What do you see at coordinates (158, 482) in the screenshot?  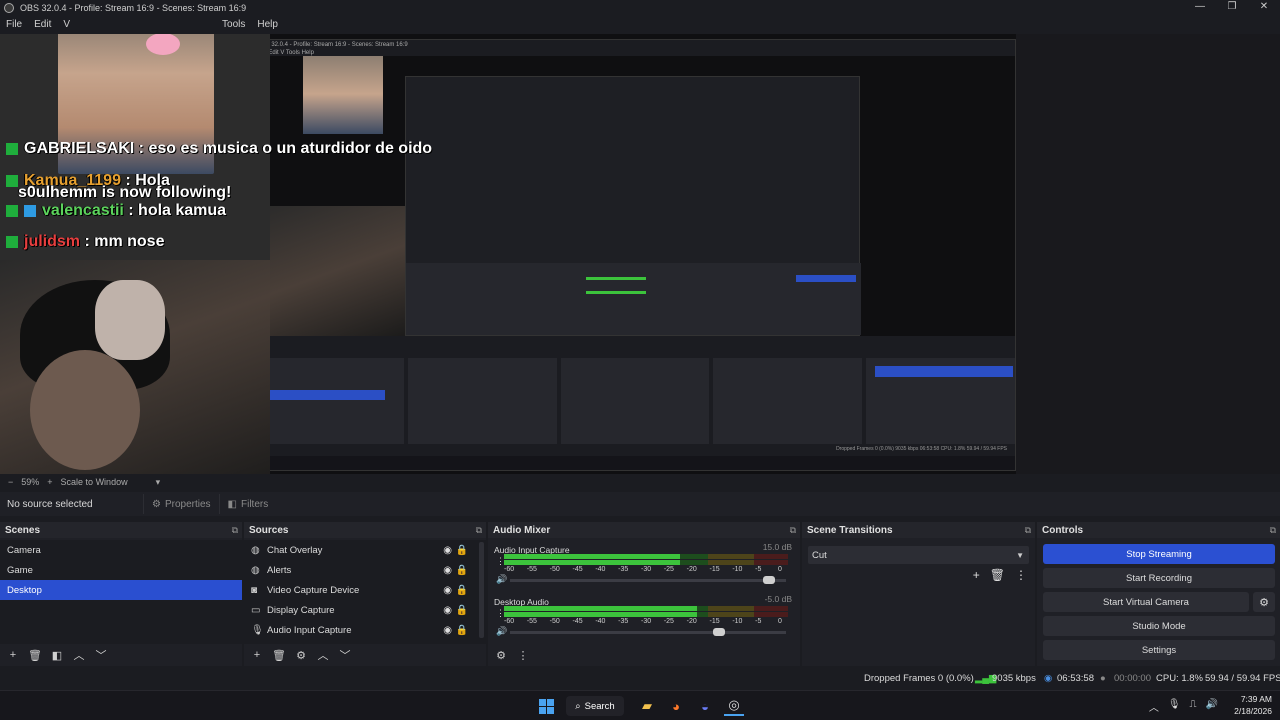 I see `chevron-down-icon: ▾` at bounding box center [158, 482].